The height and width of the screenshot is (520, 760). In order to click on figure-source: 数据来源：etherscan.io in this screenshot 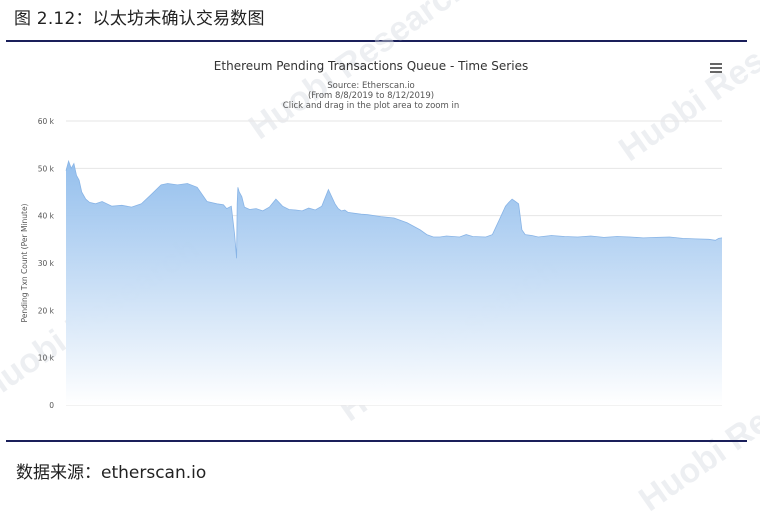, I will do `click(111, 473)`.